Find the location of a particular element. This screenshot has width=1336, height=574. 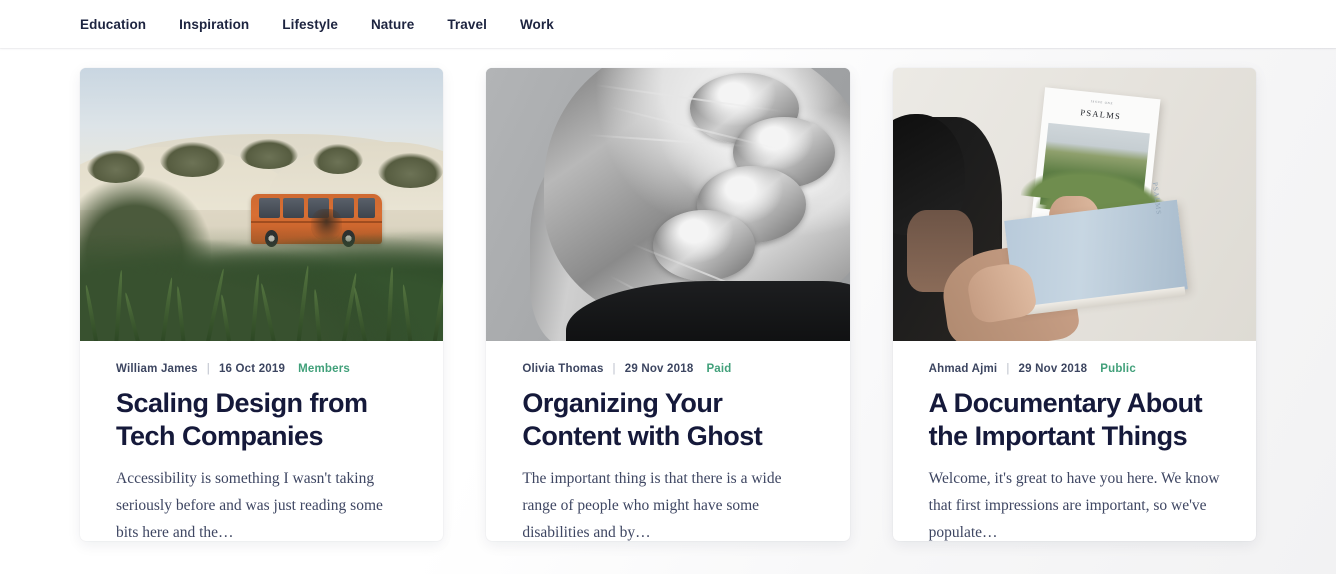

post-meta: Ahmad Ajmi | 29 Nov 2018 Public is located at coordinates (1074, 369).